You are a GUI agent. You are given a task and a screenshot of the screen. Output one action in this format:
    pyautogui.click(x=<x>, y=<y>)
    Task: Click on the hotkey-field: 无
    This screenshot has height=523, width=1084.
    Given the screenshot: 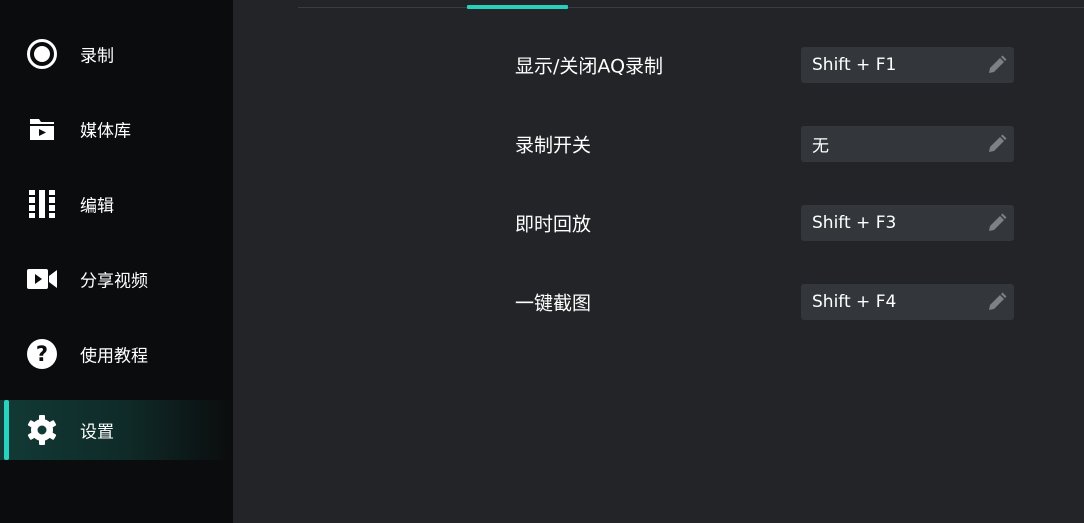 What is the action you would take?
    pyautogui.click(x=907, y=144)
    